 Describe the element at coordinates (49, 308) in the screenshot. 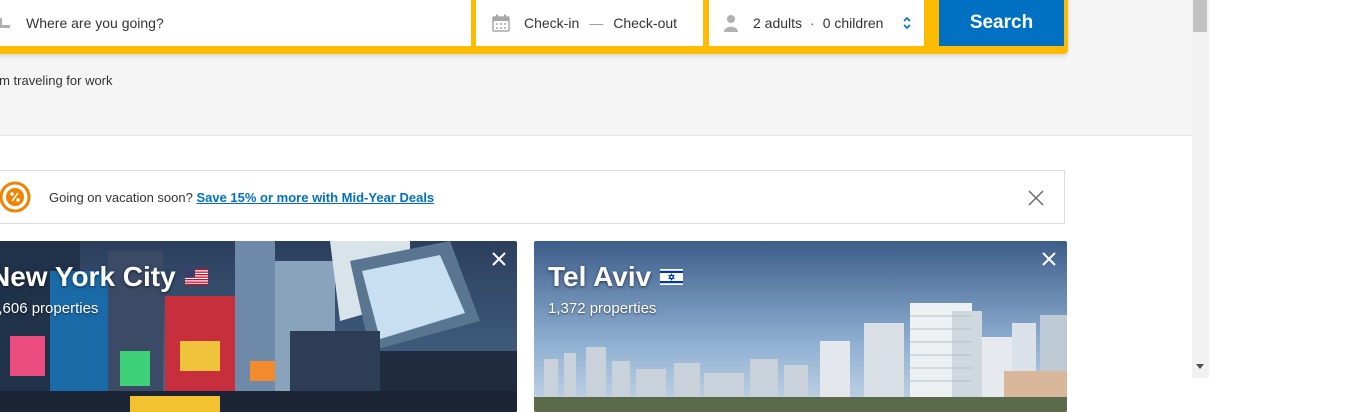

I see `property-count: 5,606 properties` at that location.